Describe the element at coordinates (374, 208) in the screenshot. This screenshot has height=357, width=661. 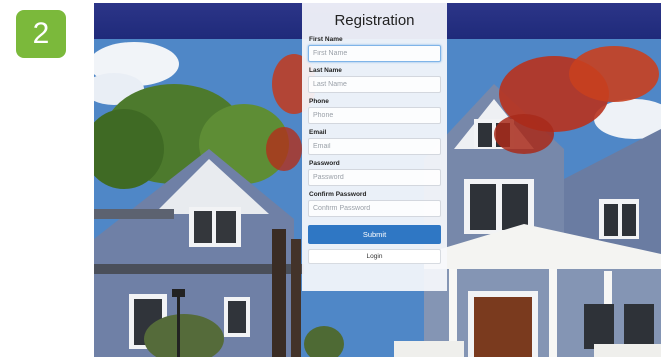
I see `confirm-password-input` at that location.